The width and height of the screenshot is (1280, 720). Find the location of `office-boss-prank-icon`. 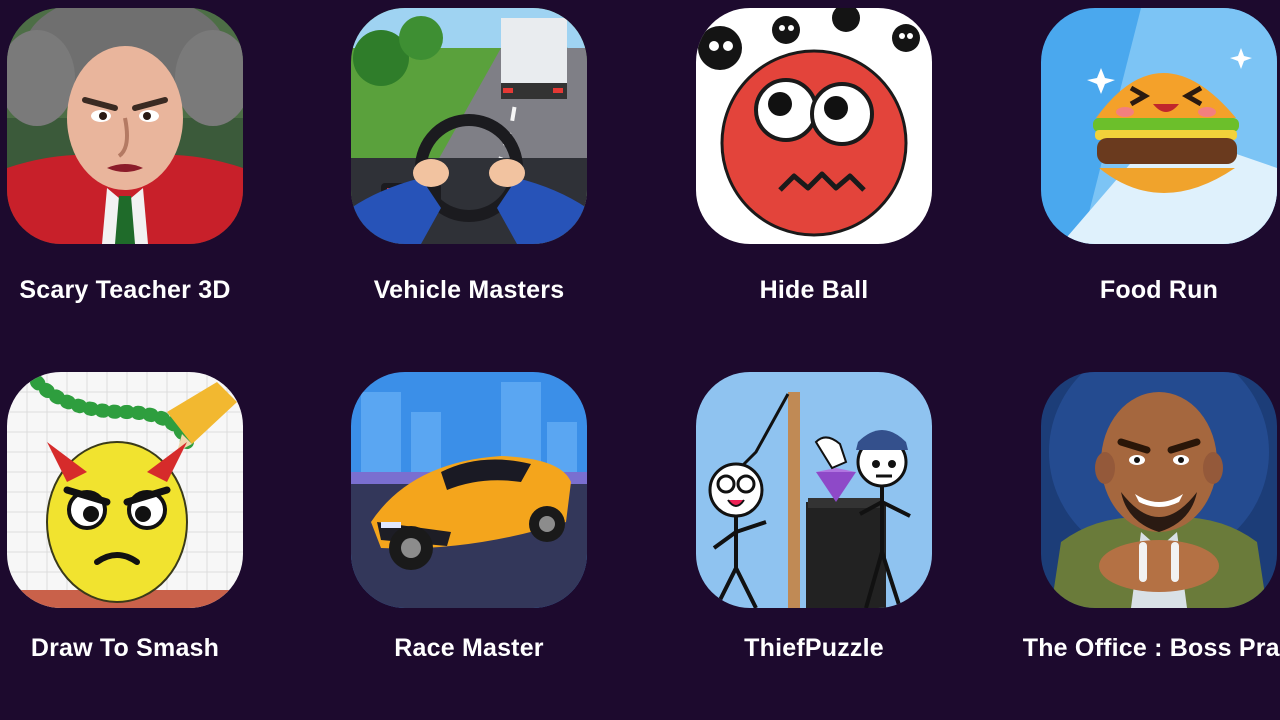

office-boss-prank-icon is located at coordinates (1159, 490).